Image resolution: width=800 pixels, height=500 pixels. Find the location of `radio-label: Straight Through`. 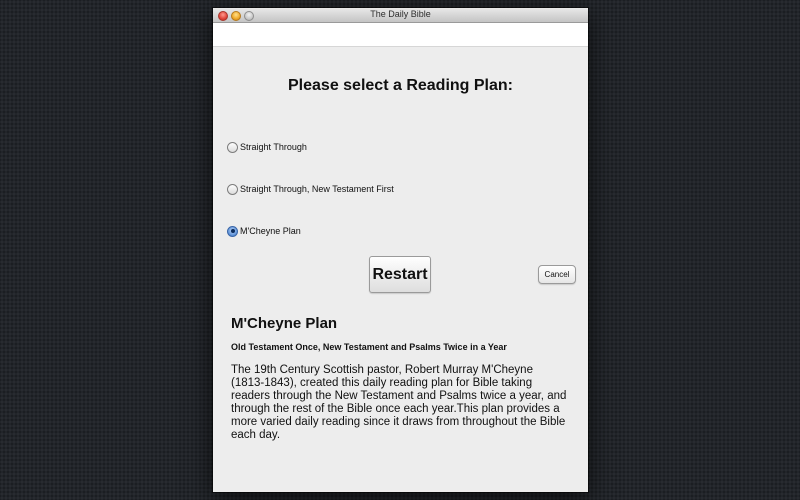

radio-label: Straight Through is located at coordinates (273, 147).